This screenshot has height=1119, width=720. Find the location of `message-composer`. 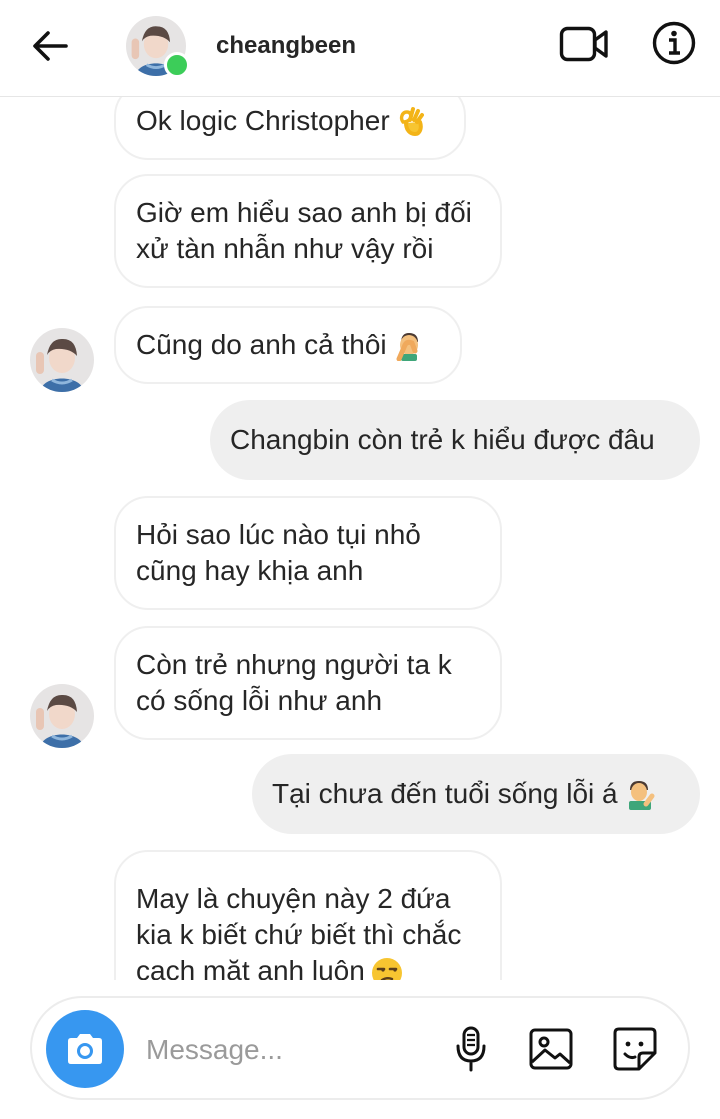

message-composer is located at coordinates (360, 1048).